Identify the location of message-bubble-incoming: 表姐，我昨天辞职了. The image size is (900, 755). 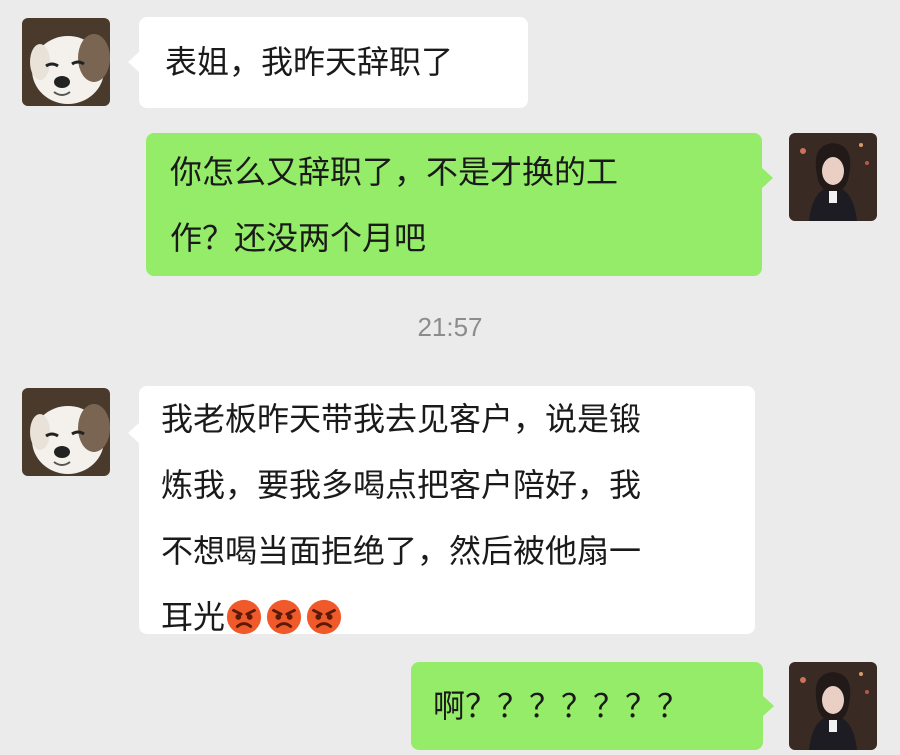
(328, 62).